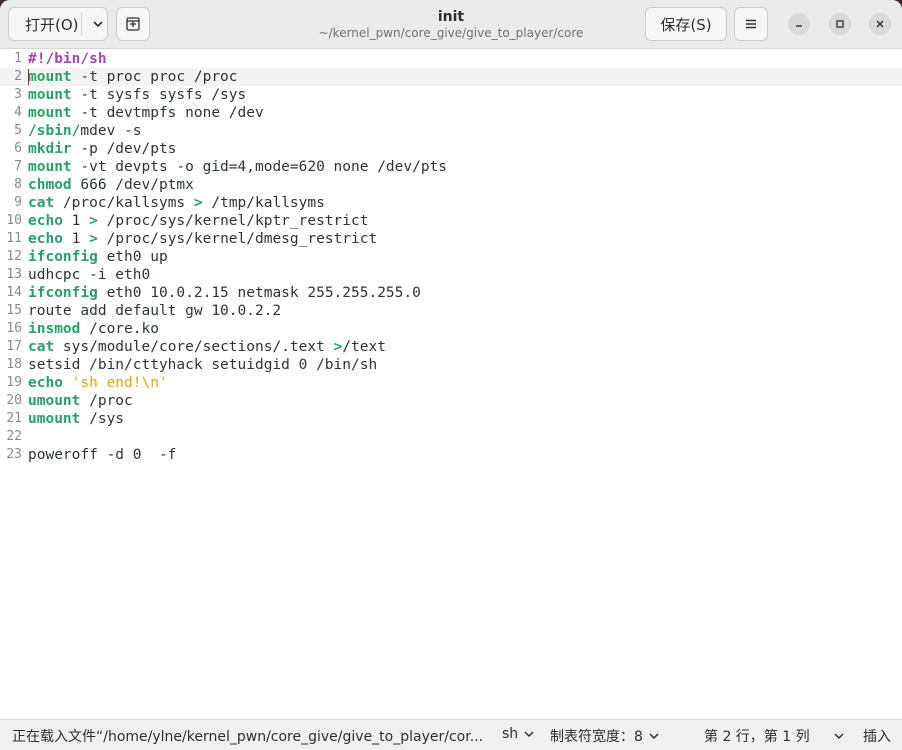 Image resolution: width=902 pixels, height=750 pixels. I want to click on code-token: /text, so click(364, 347).